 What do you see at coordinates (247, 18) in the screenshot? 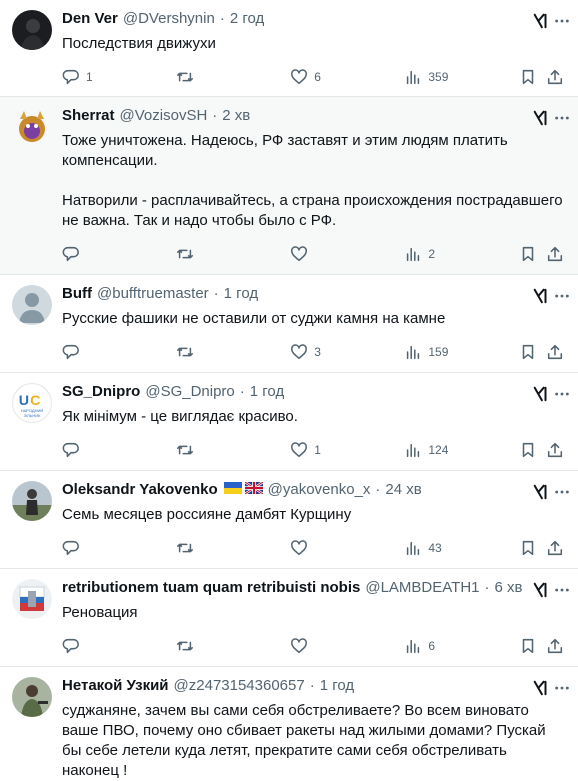
I see `timestamp: 2 год` at bounding box center [247, 18].